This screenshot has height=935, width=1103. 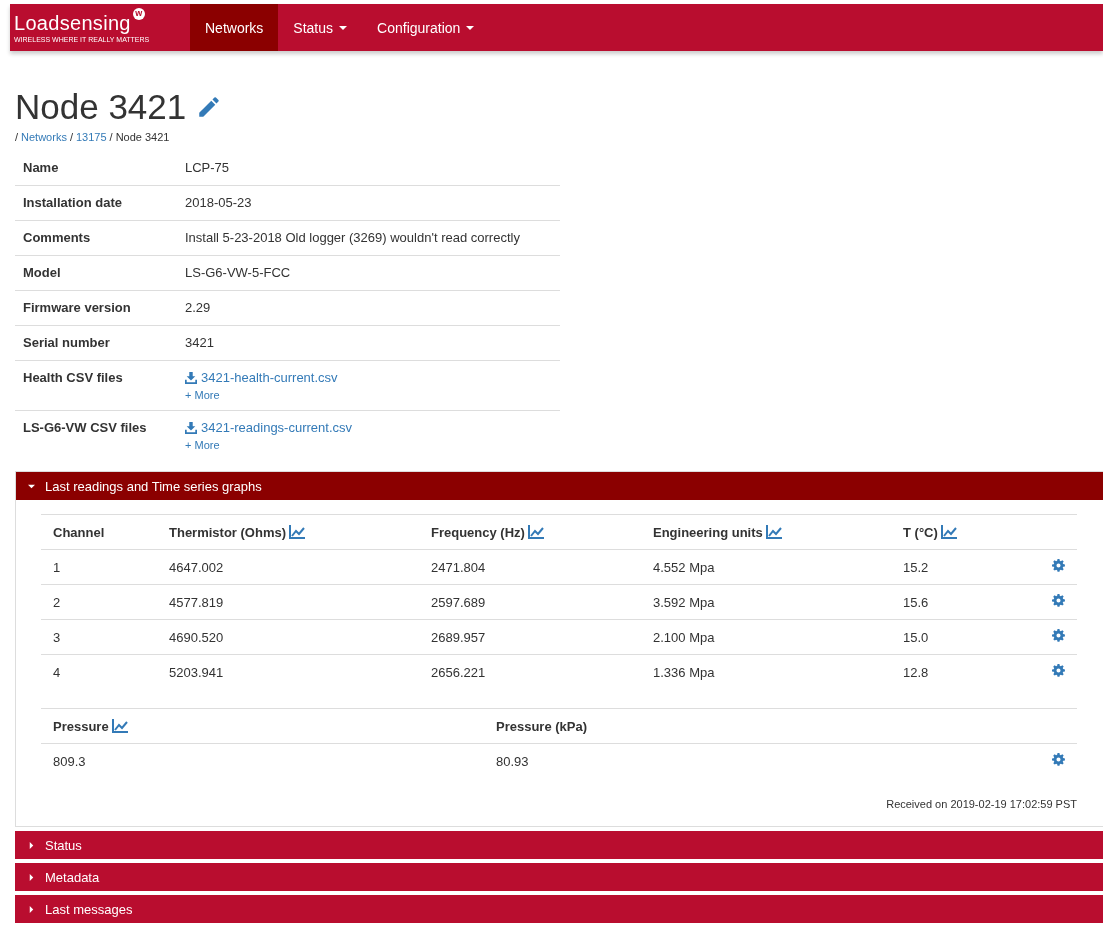 I want to click on detail-label: Firmware version, so click(x=96, y=308).